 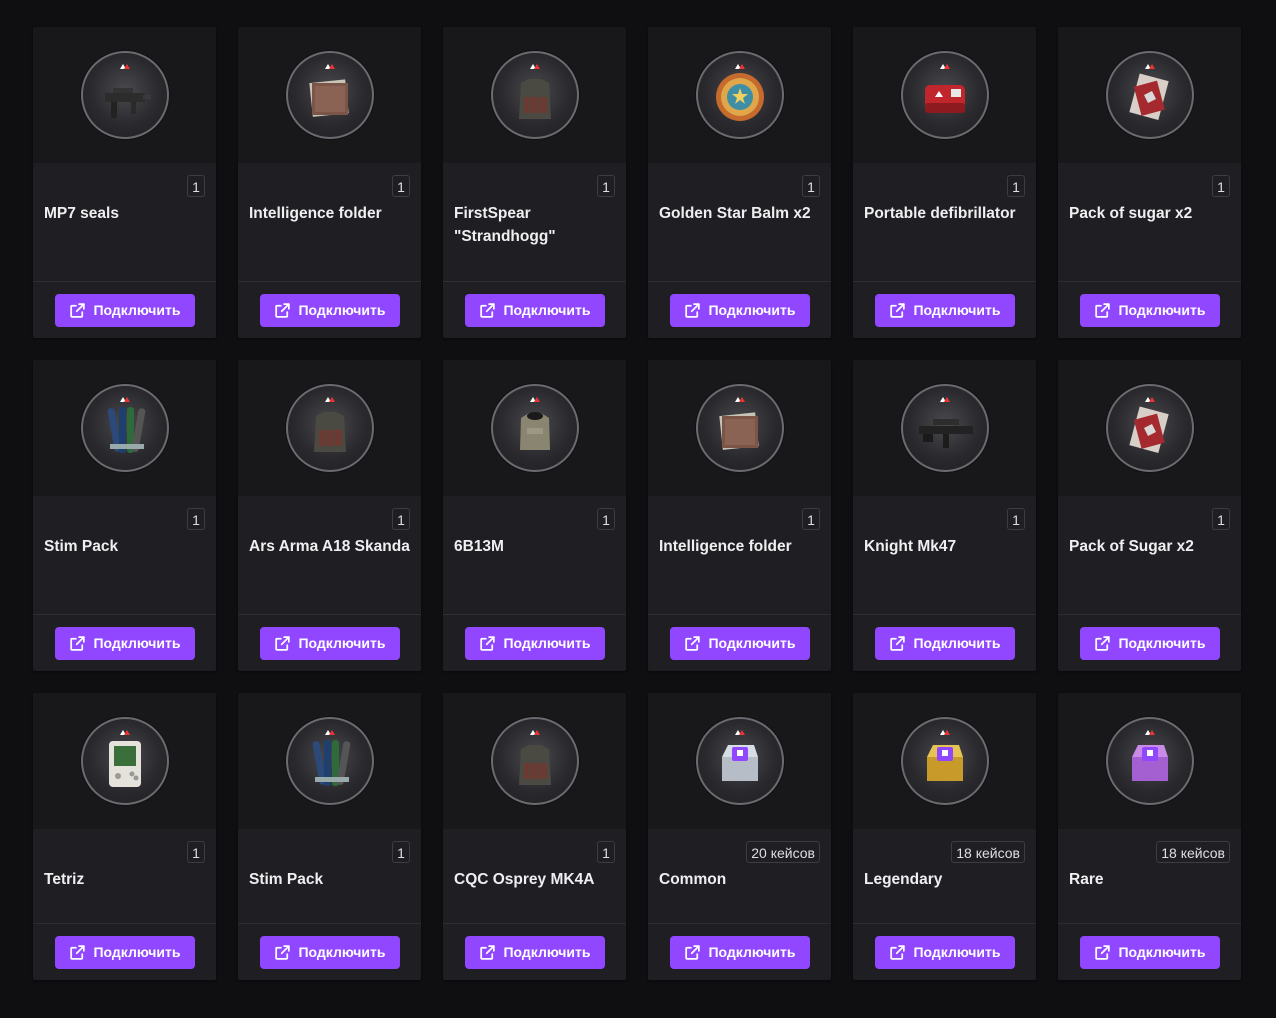 I want to click on drop-name: 6B13M, so click(x=479, y=546).